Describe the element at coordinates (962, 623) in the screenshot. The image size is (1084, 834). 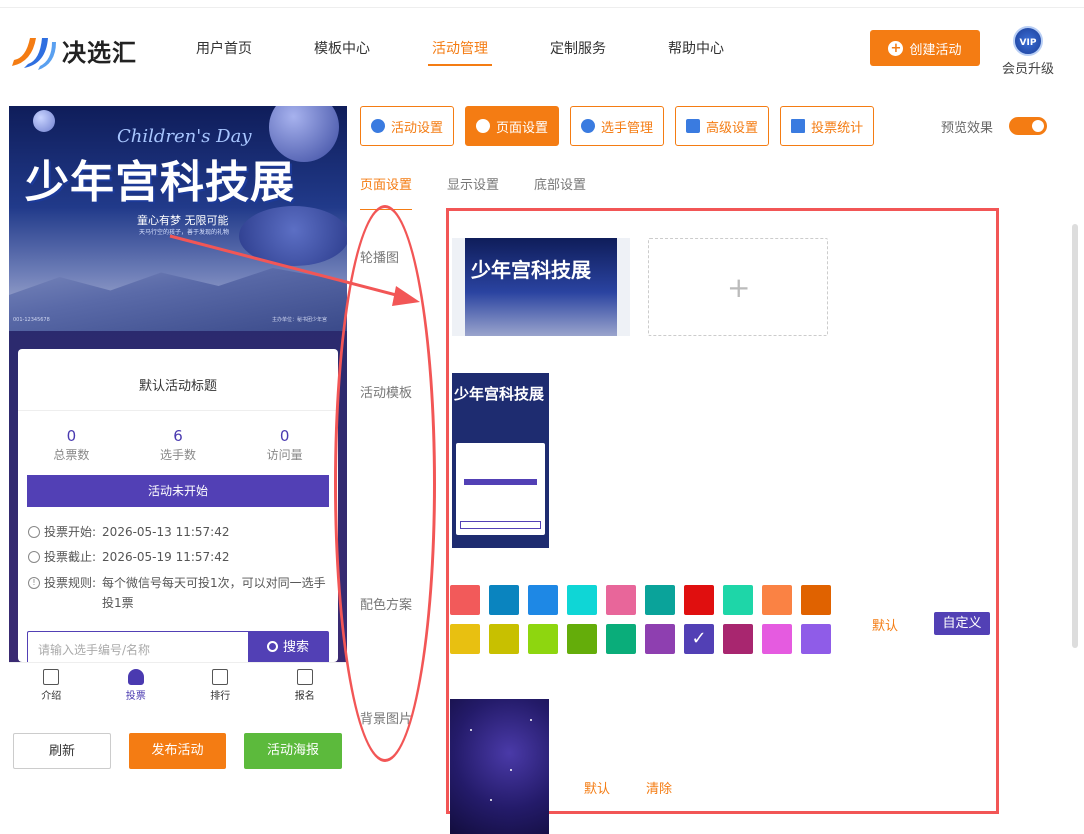
I see `color-custom-button: 自定义` at that location.